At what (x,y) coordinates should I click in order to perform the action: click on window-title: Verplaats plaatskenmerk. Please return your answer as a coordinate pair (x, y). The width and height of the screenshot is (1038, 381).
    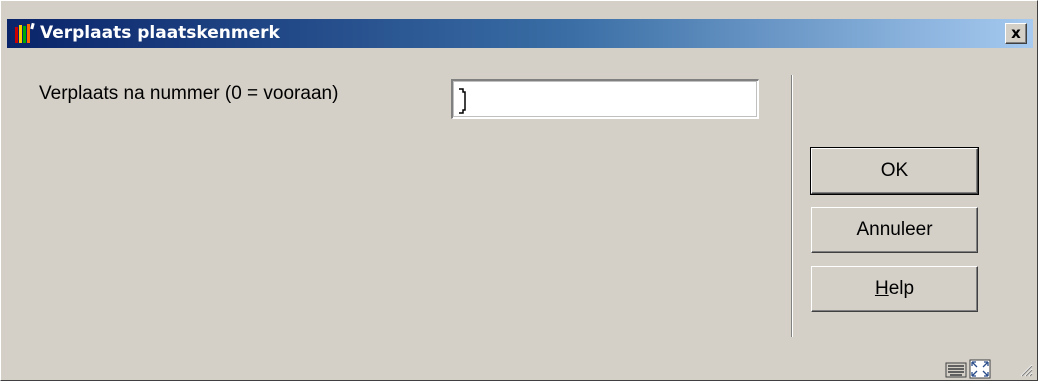
    Looking at the image, I should click on (160, 33).